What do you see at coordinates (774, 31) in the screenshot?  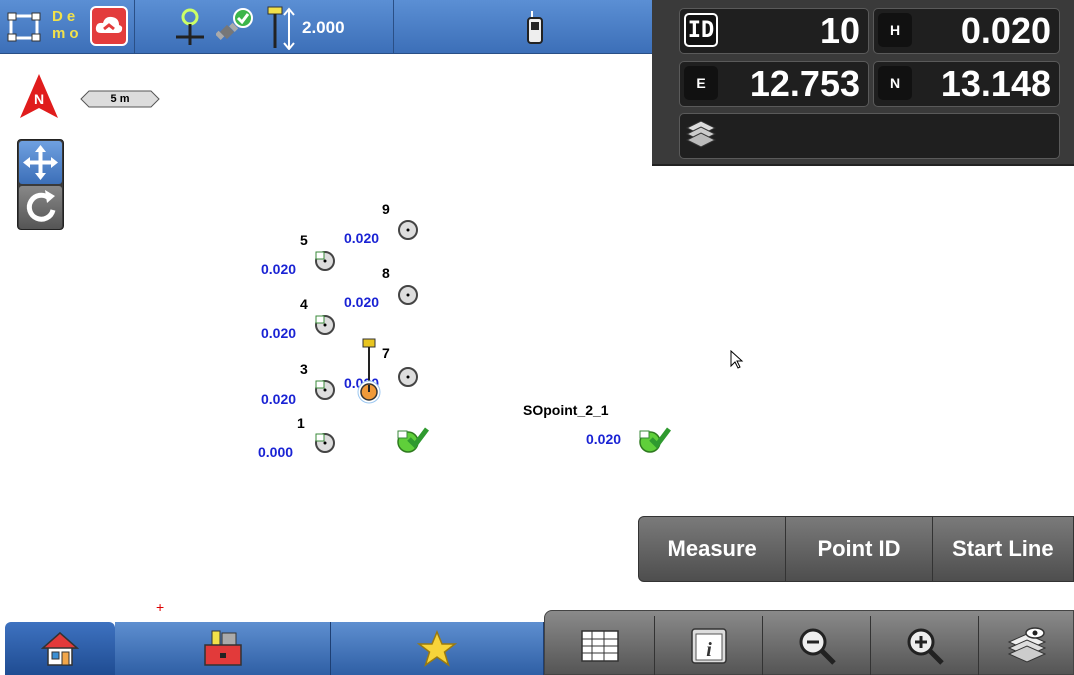 I see `id-cell: ID 10` at bounding box center [774, 31].